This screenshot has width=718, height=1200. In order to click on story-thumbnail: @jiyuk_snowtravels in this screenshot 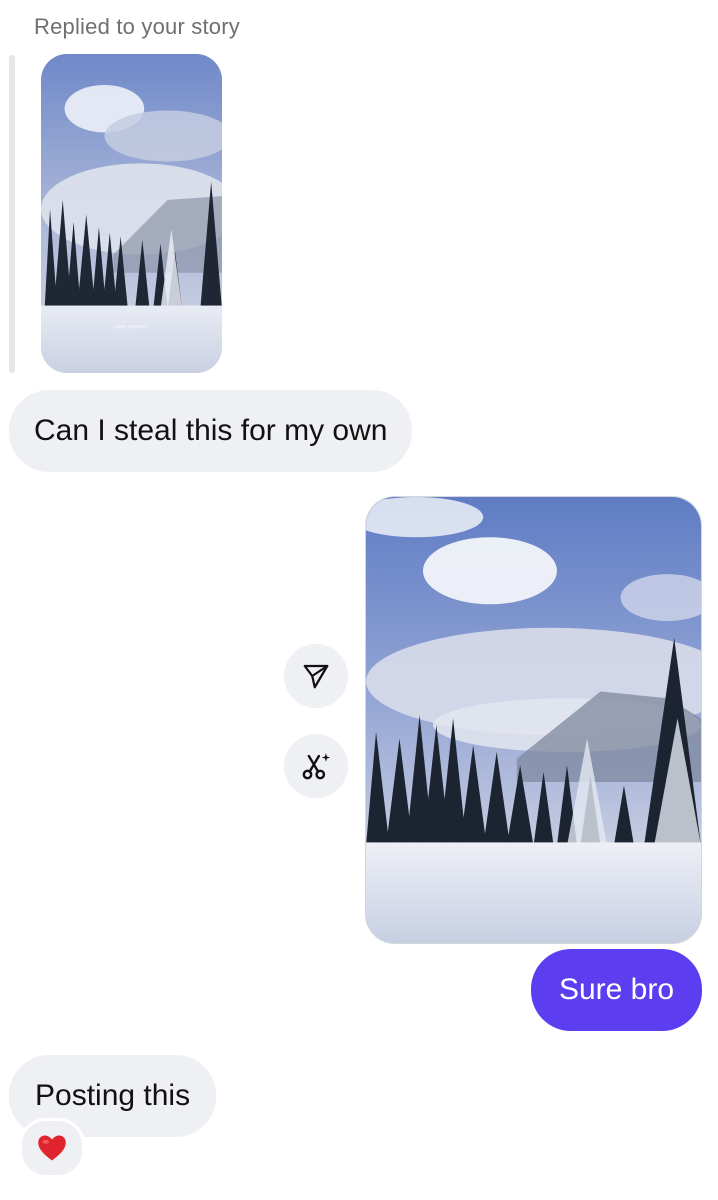, I will do `click(131, 213)`.